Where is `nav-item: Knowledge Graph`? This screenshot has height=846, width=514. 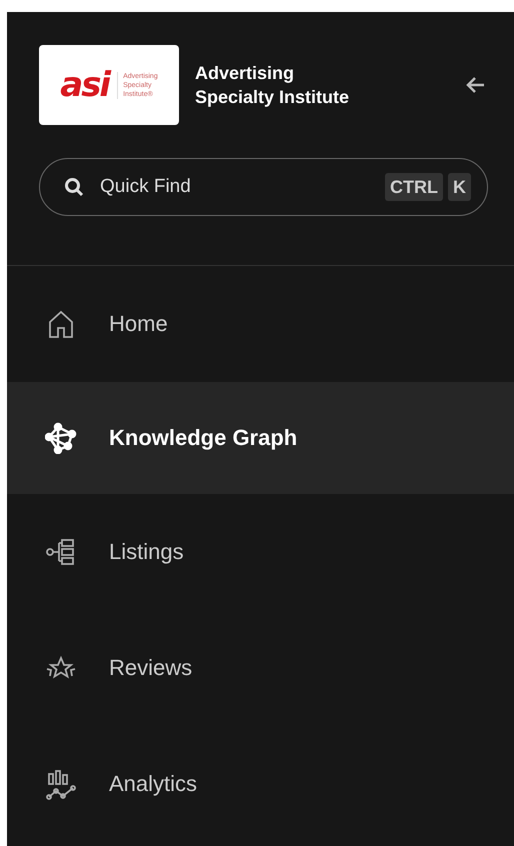
nav-item: Knowledge Graph is located at coordinates (260, 438).